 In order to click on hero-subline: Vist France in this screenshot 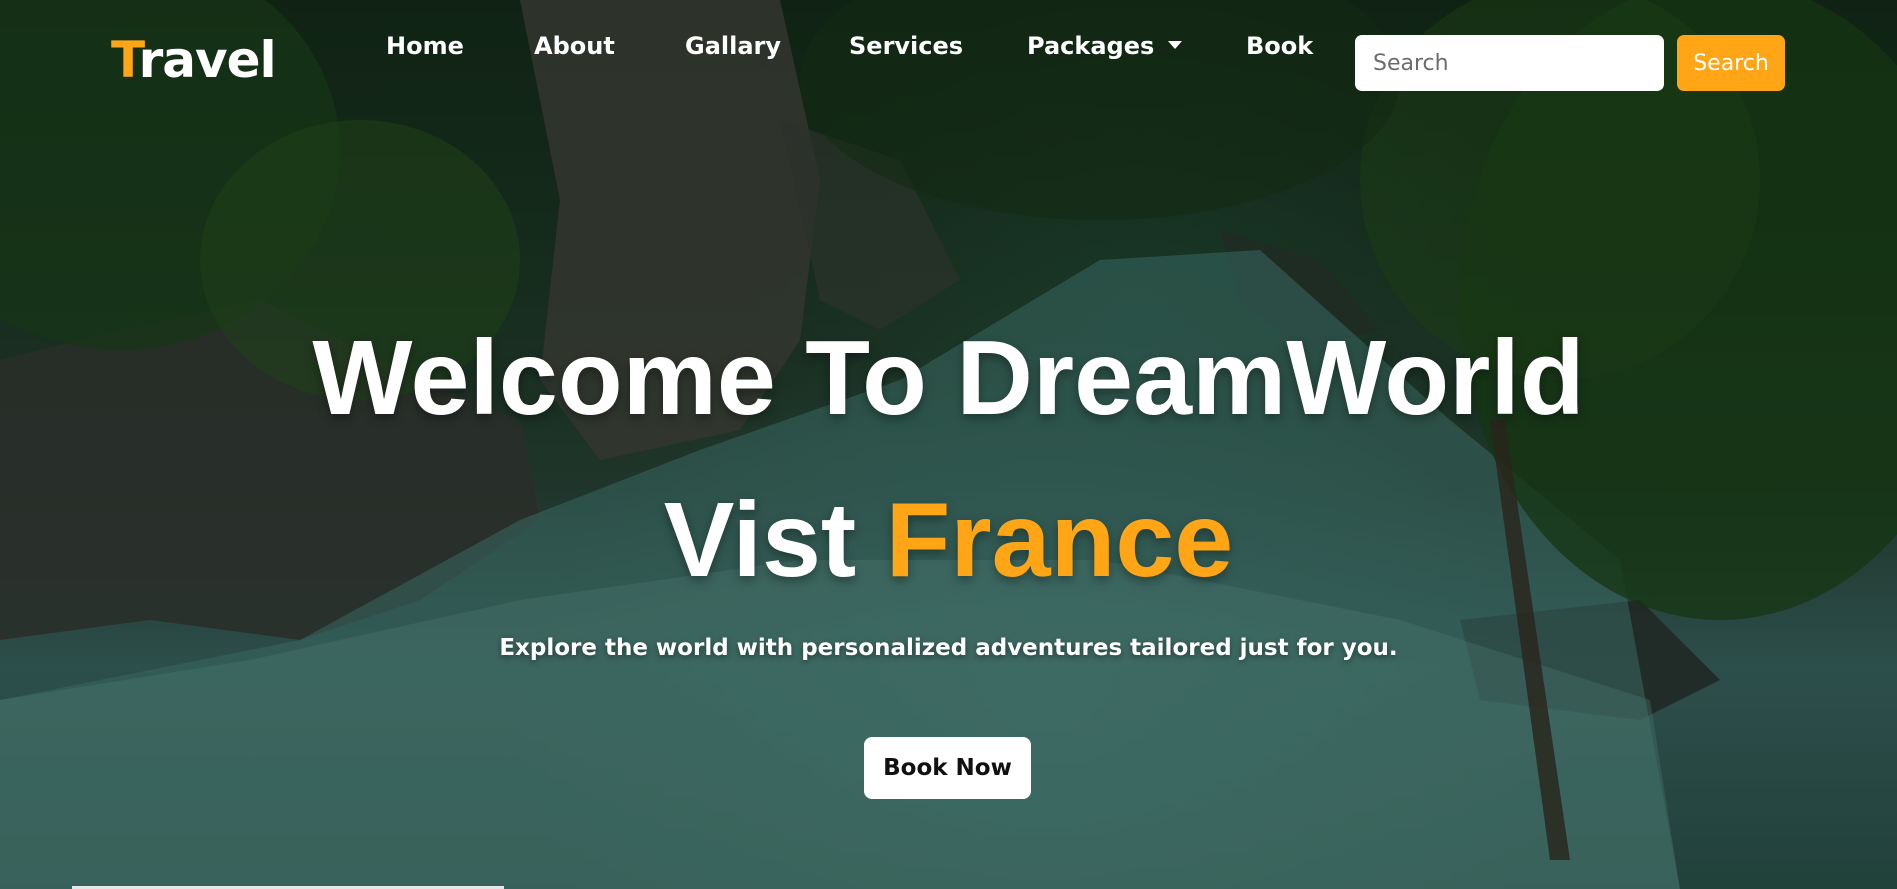, I will do `click(948, 540)`.